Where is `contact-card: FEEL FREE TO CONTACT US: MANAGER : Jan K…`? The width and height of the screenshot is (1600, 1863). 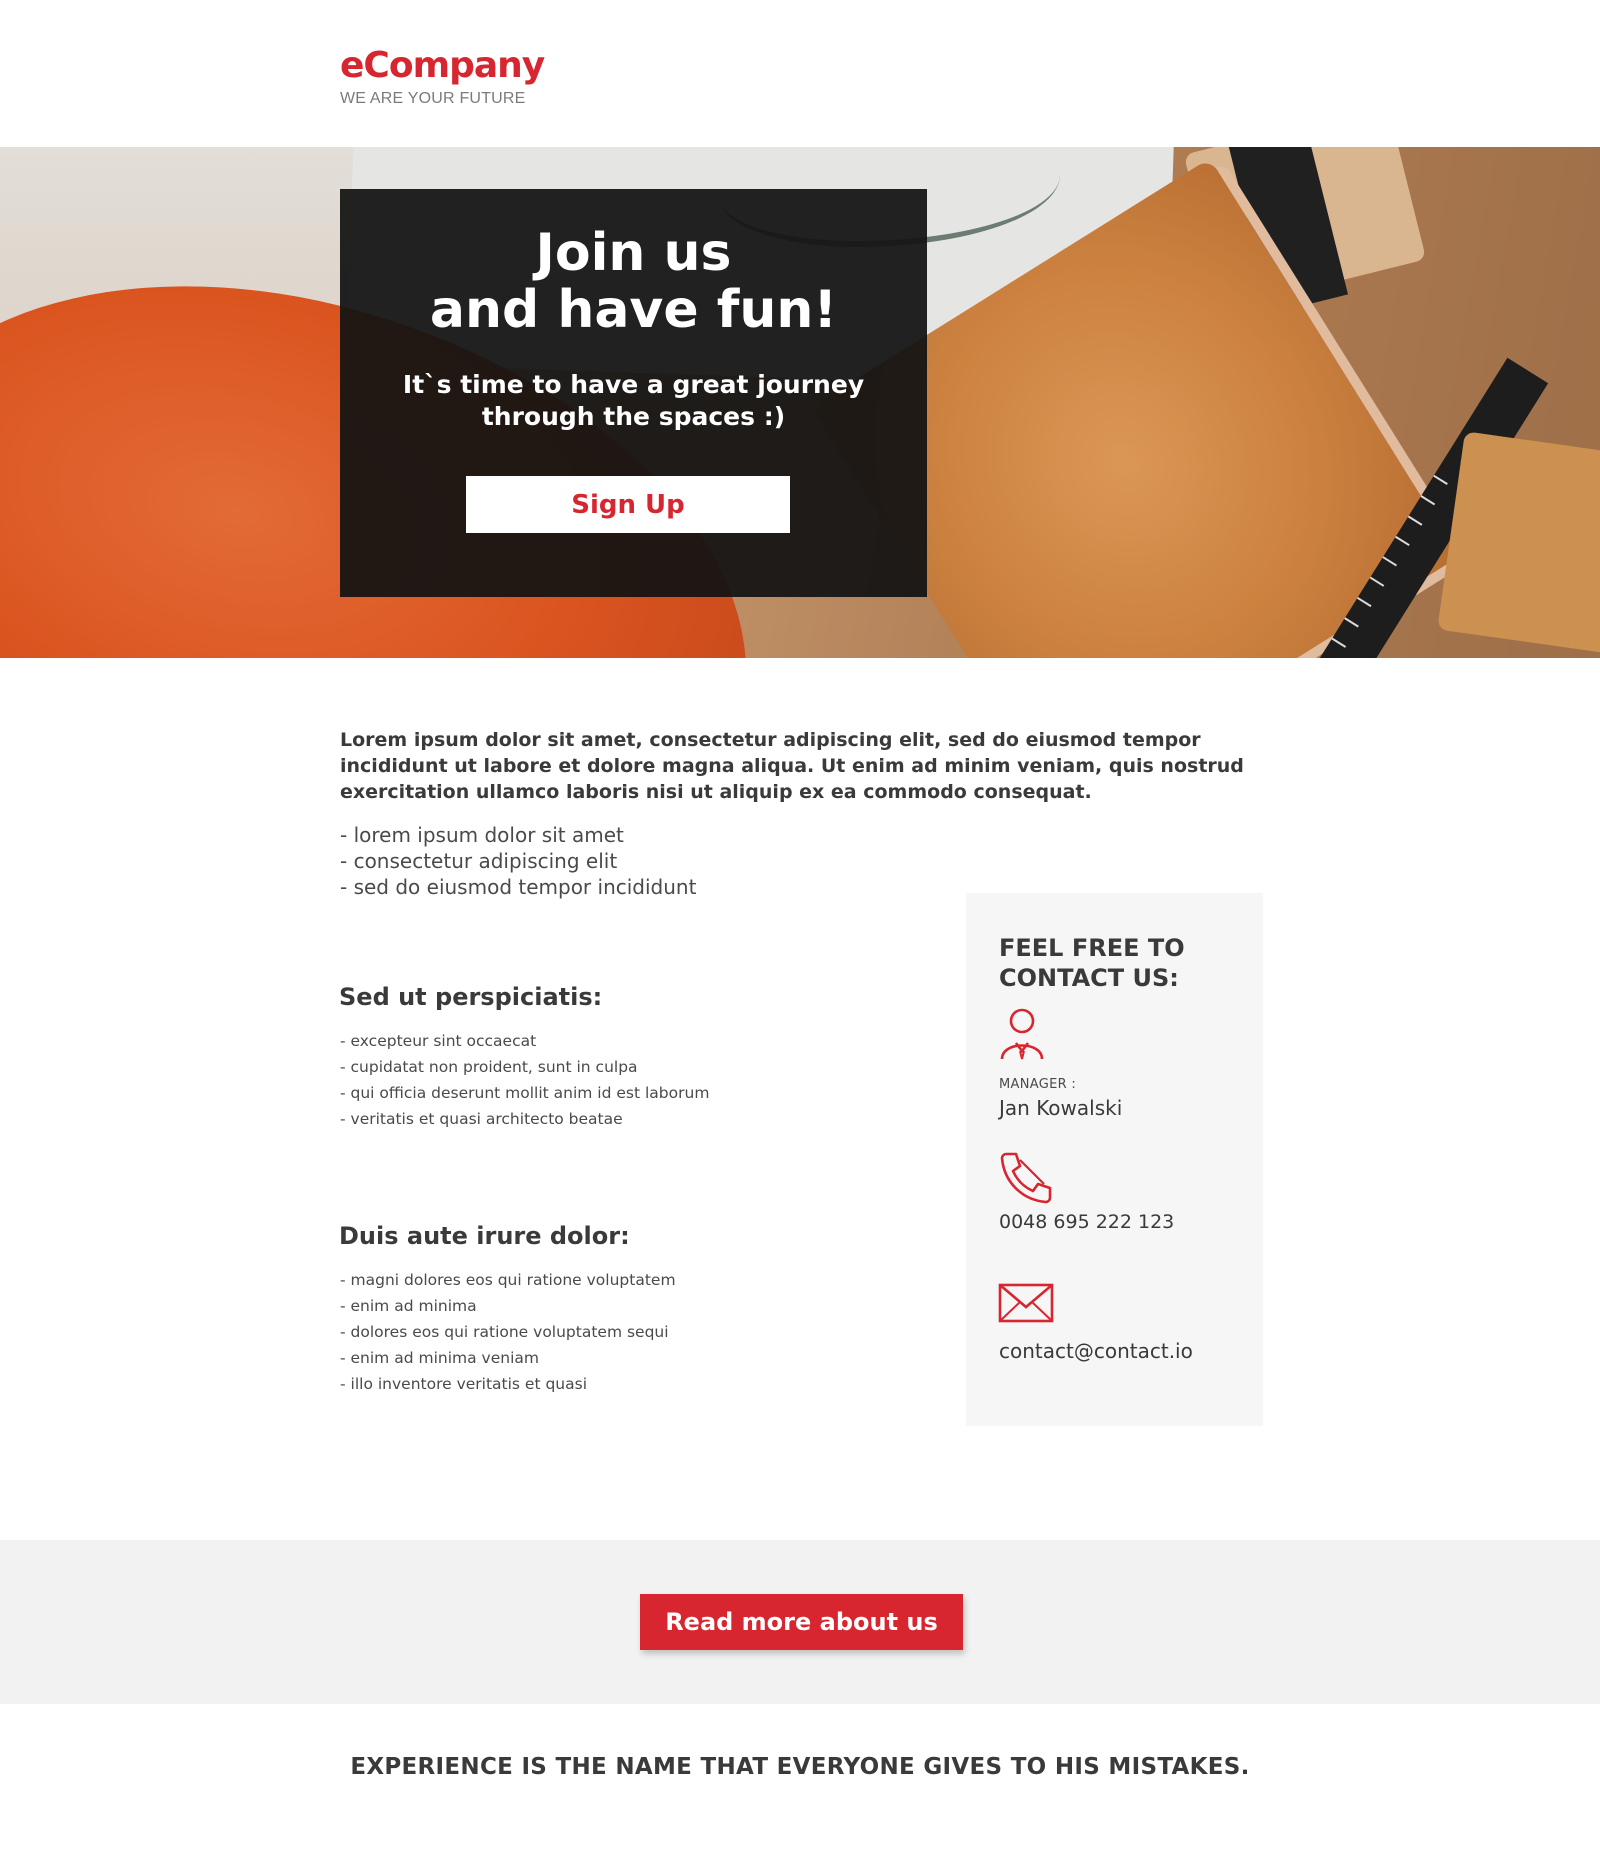
contact-card: FEEL FREE TO CONTACT US: MANAGER : Jan K… is located at coordinates (1114, 1159).